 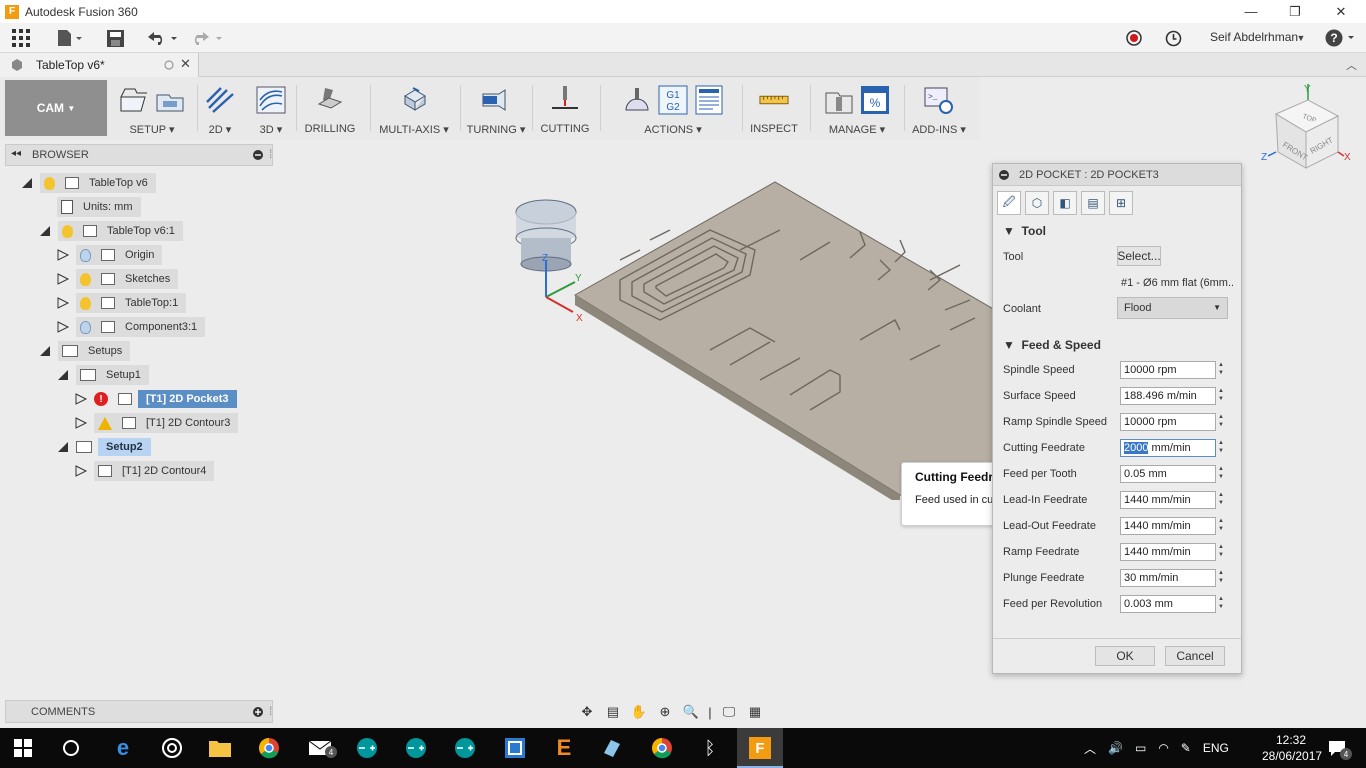 What do you see at coordinates (1168, 500) in the screenshot?
I see `lead-in-feedrate-input: 1440 mm/min` at bounding box center [1168, 500].